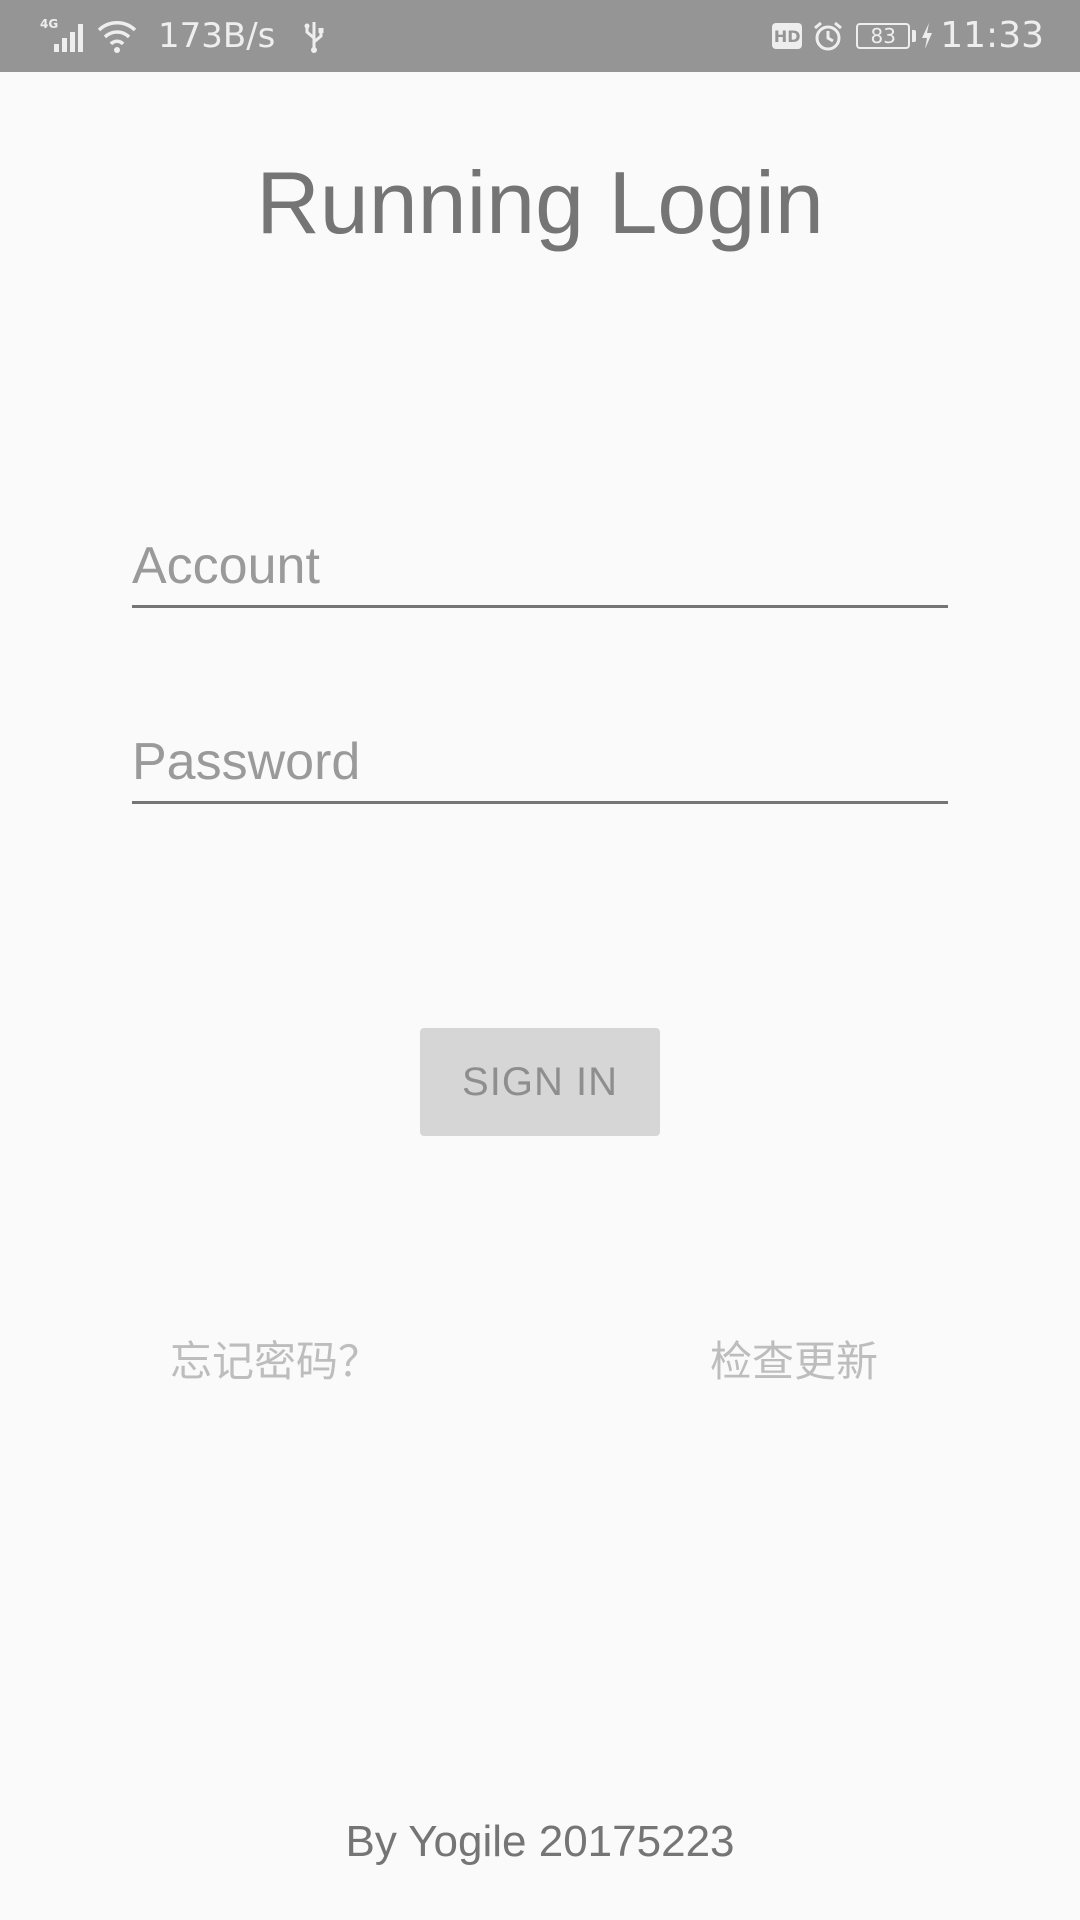 The height and width of the screenshot is (1920, 1080). I want to click on battery-icon: 83, so click(883, 36).